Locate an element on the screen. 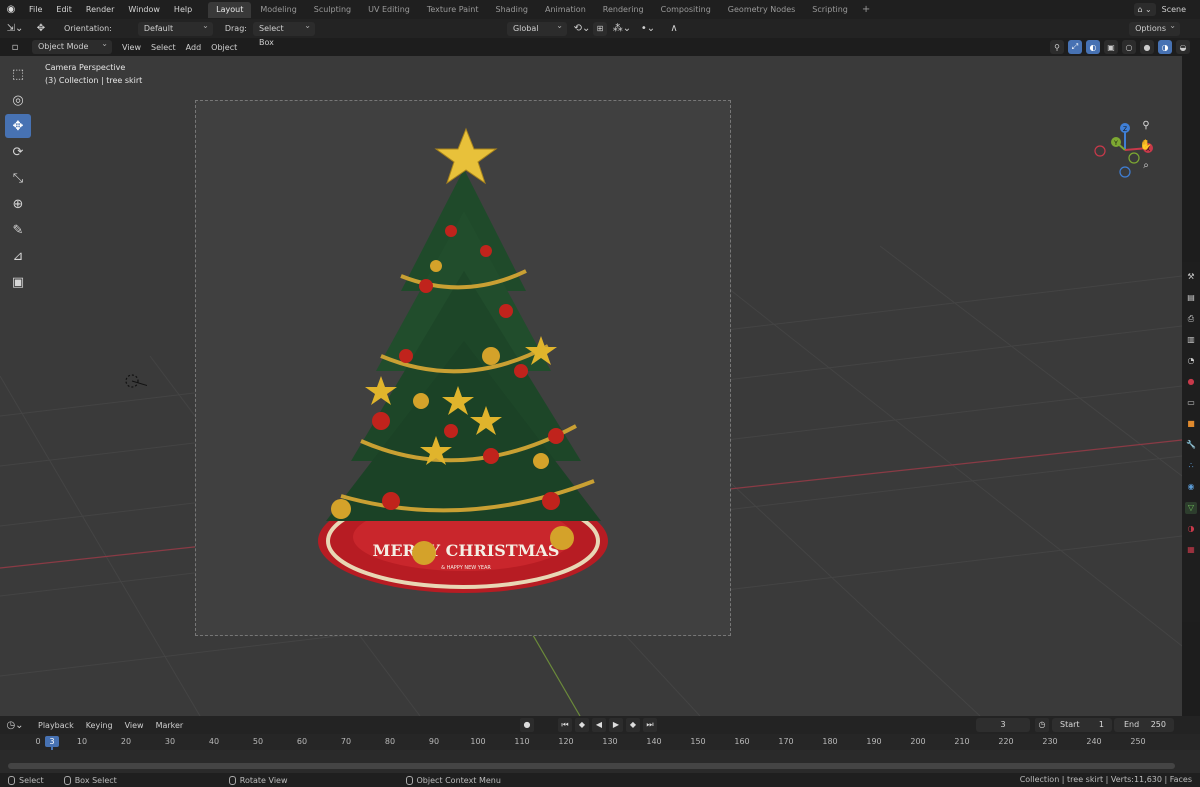 This screenshot has height=787, width=1200. timeline-menu-view: View is located at coordinates (134, 725).